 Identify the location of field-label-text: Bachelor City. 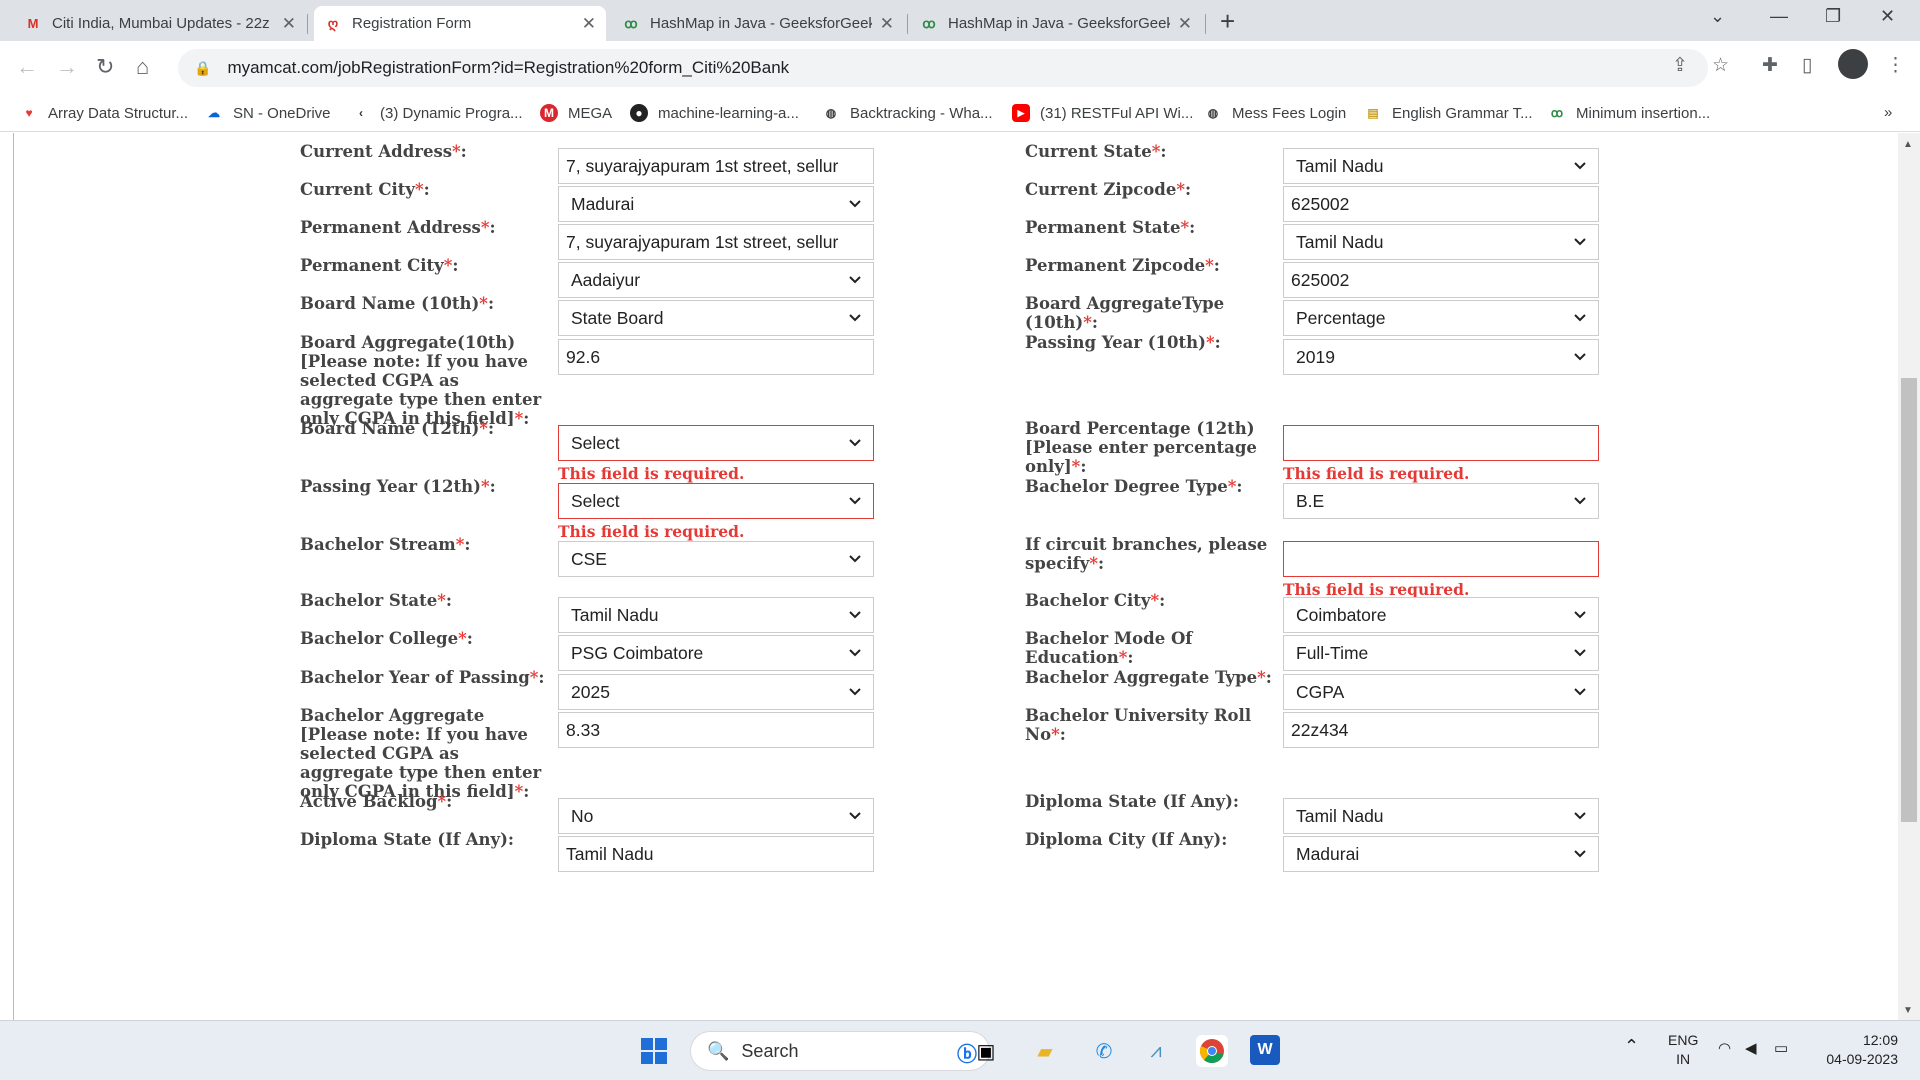
(1088, 600).